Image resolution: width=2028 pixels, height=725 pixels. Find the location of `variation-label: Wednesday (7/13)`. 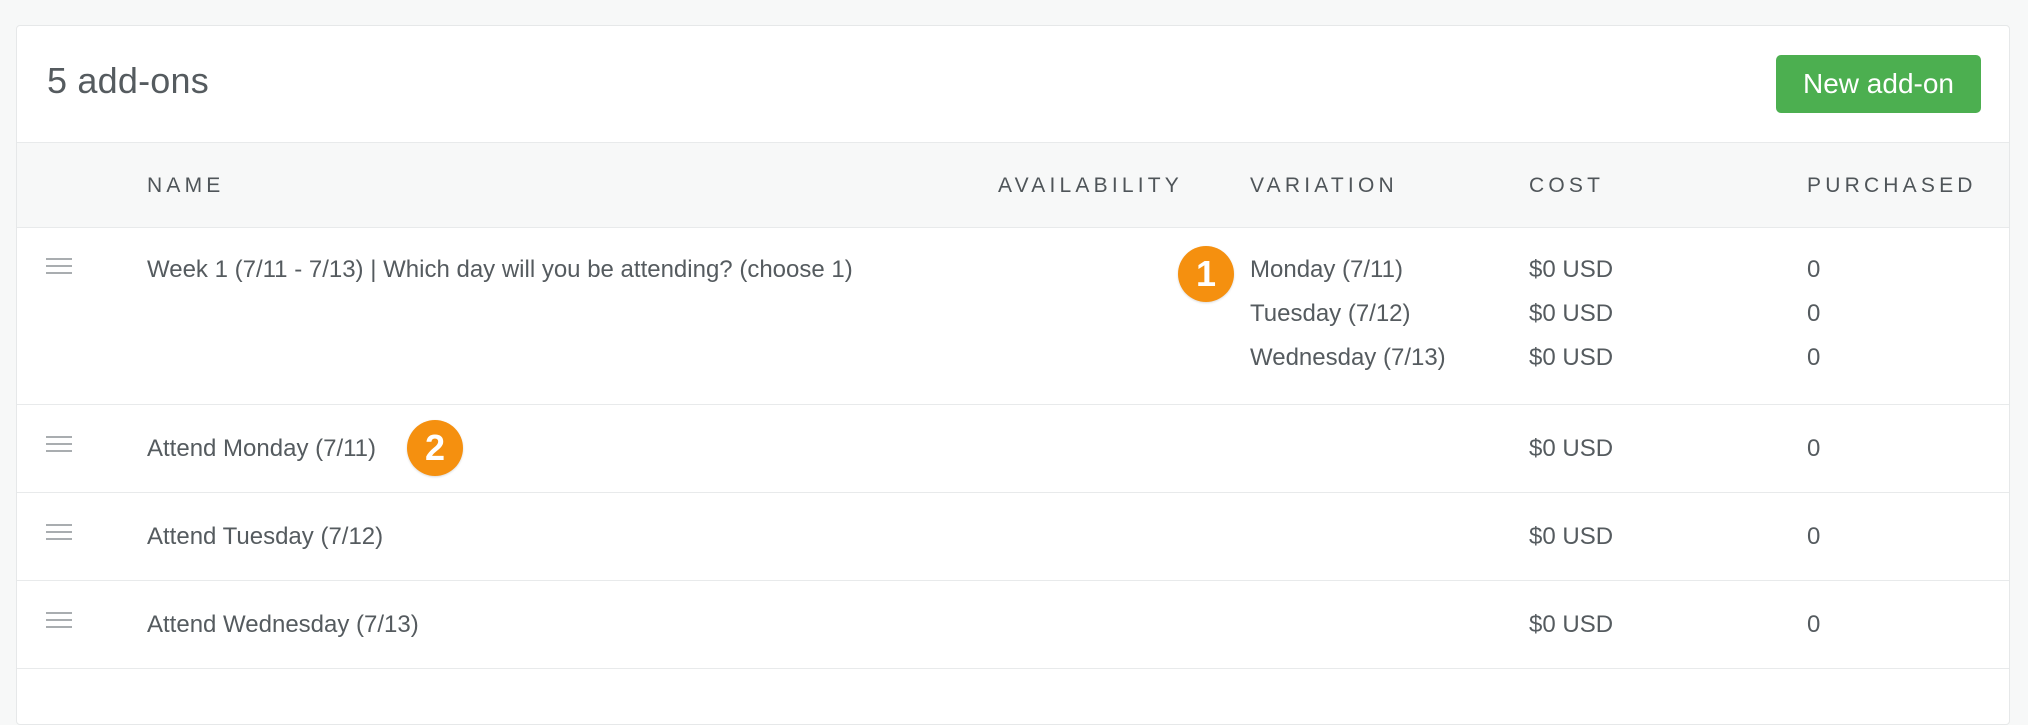

variation-label: Wednesday (7/13) is located at coordinates (1348, 357).